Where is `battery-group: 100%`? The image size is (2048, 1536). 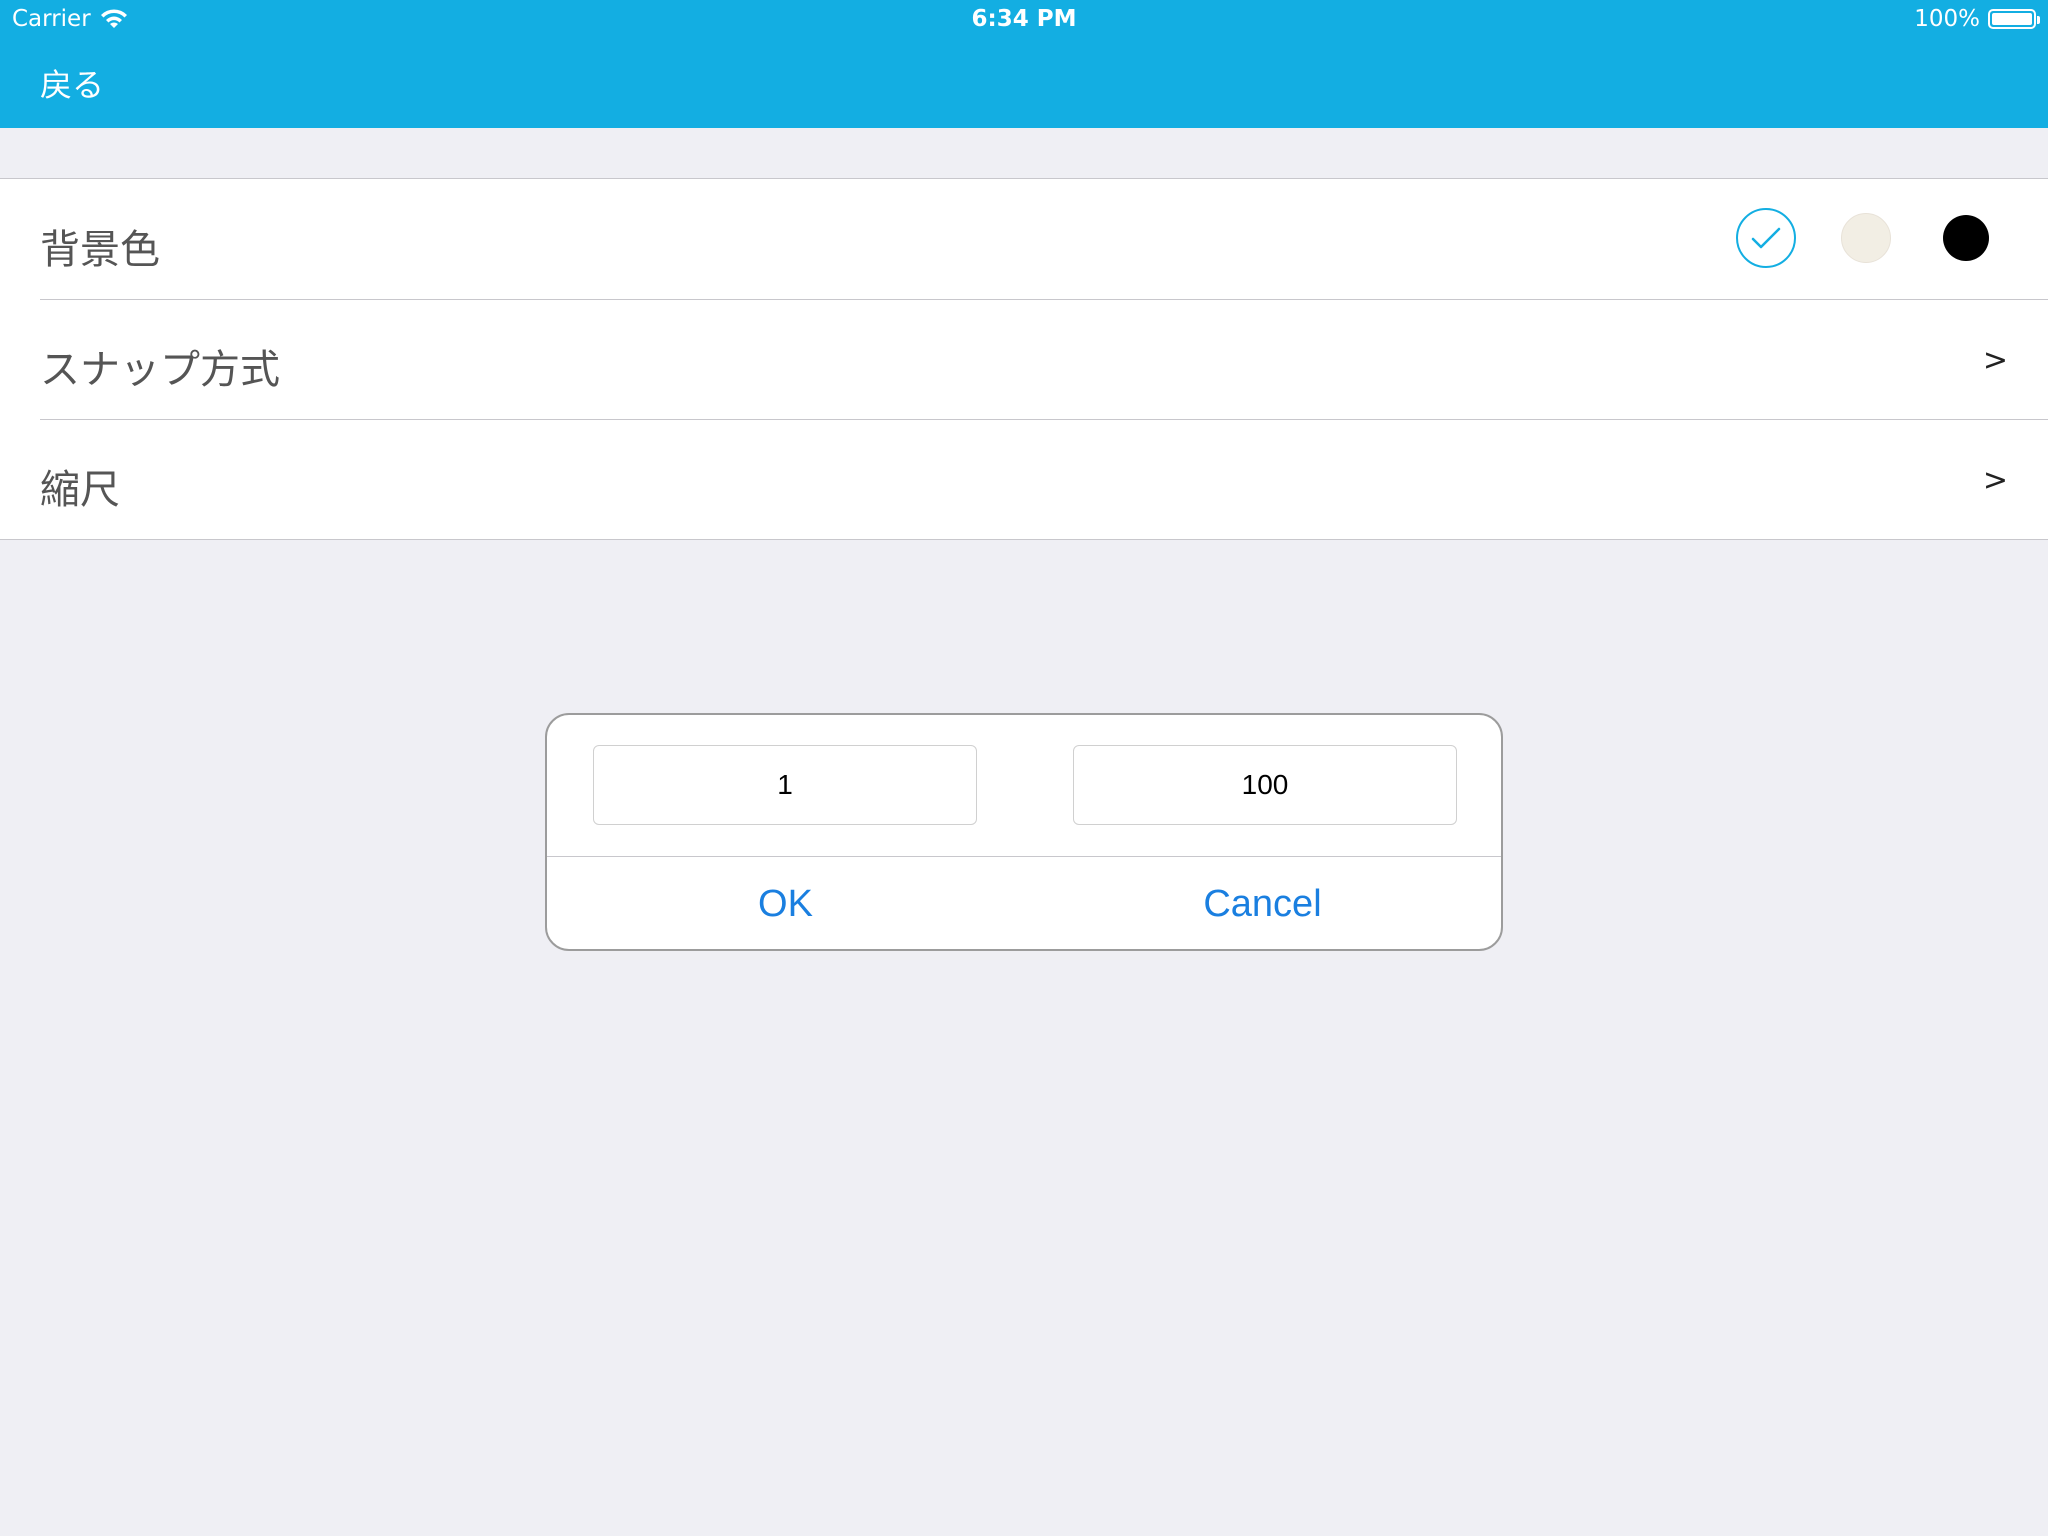 battery-group: 100% is located at coordinates (1977, 19).